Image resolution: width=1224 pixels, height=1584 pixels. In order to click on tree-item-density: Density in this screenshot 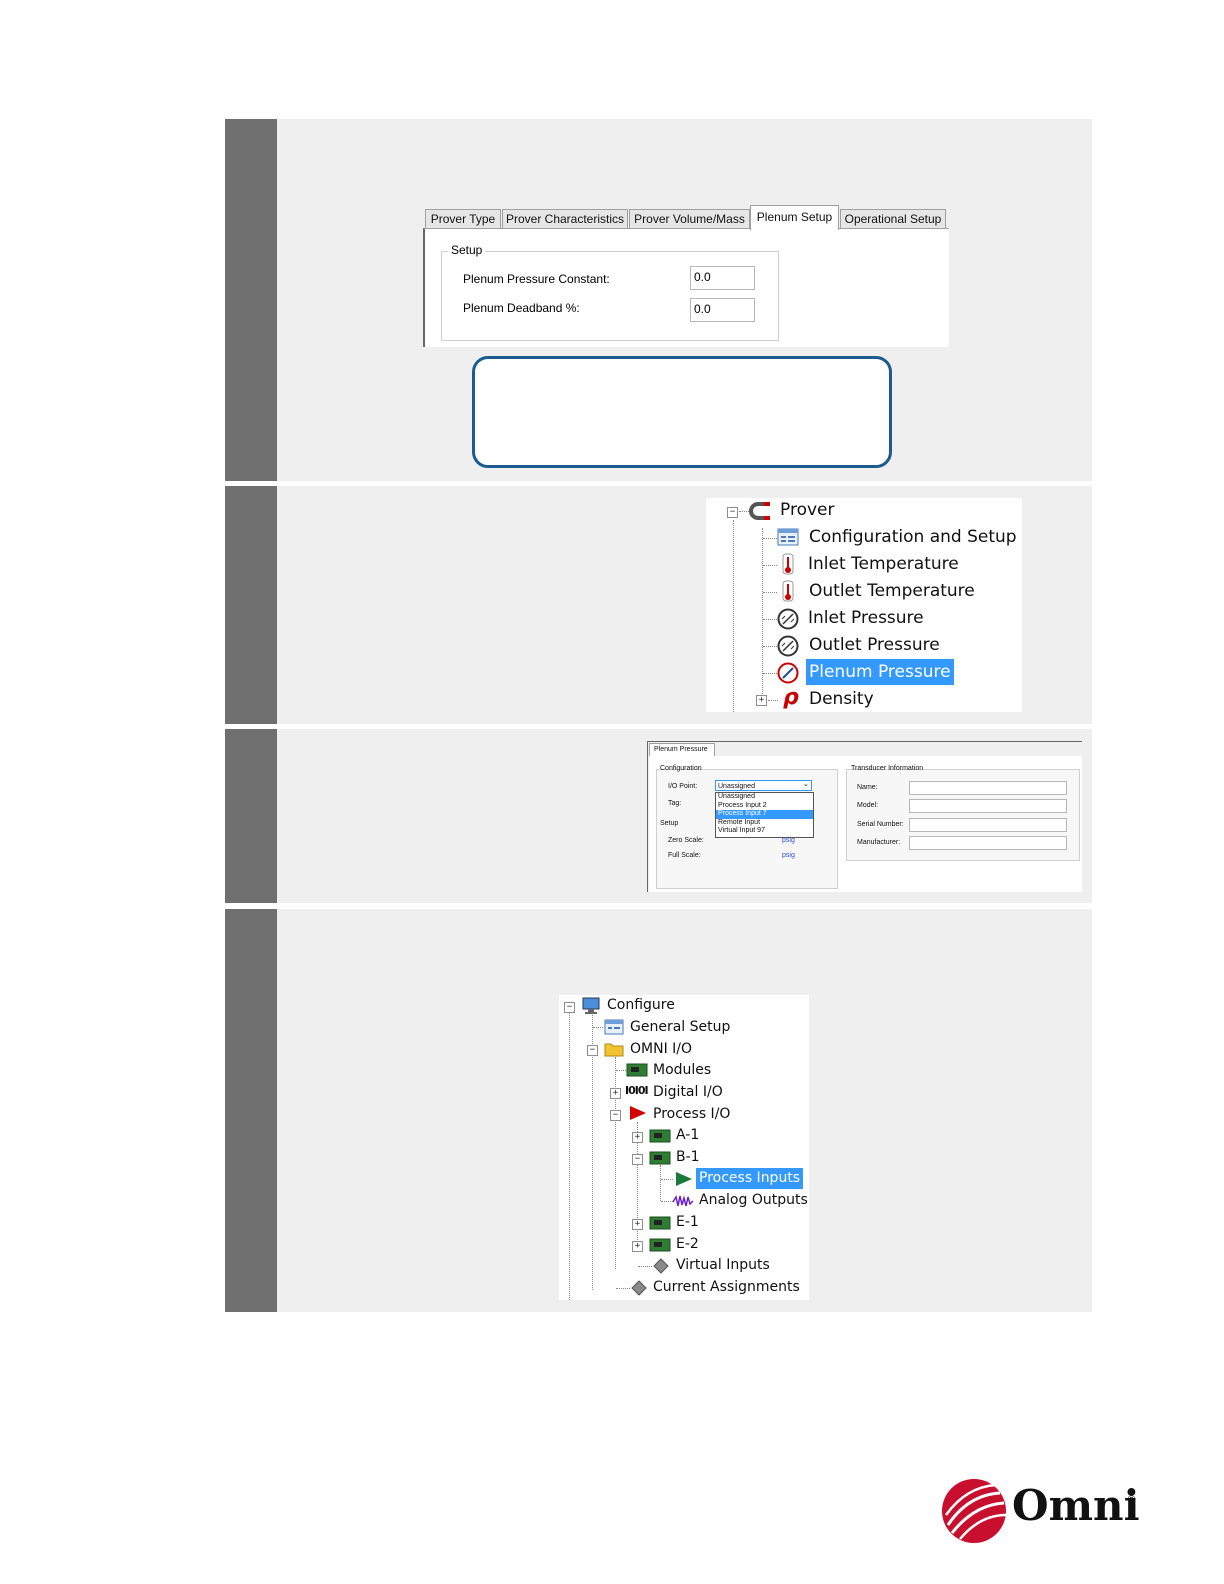, I will do `click(841, 699)`.